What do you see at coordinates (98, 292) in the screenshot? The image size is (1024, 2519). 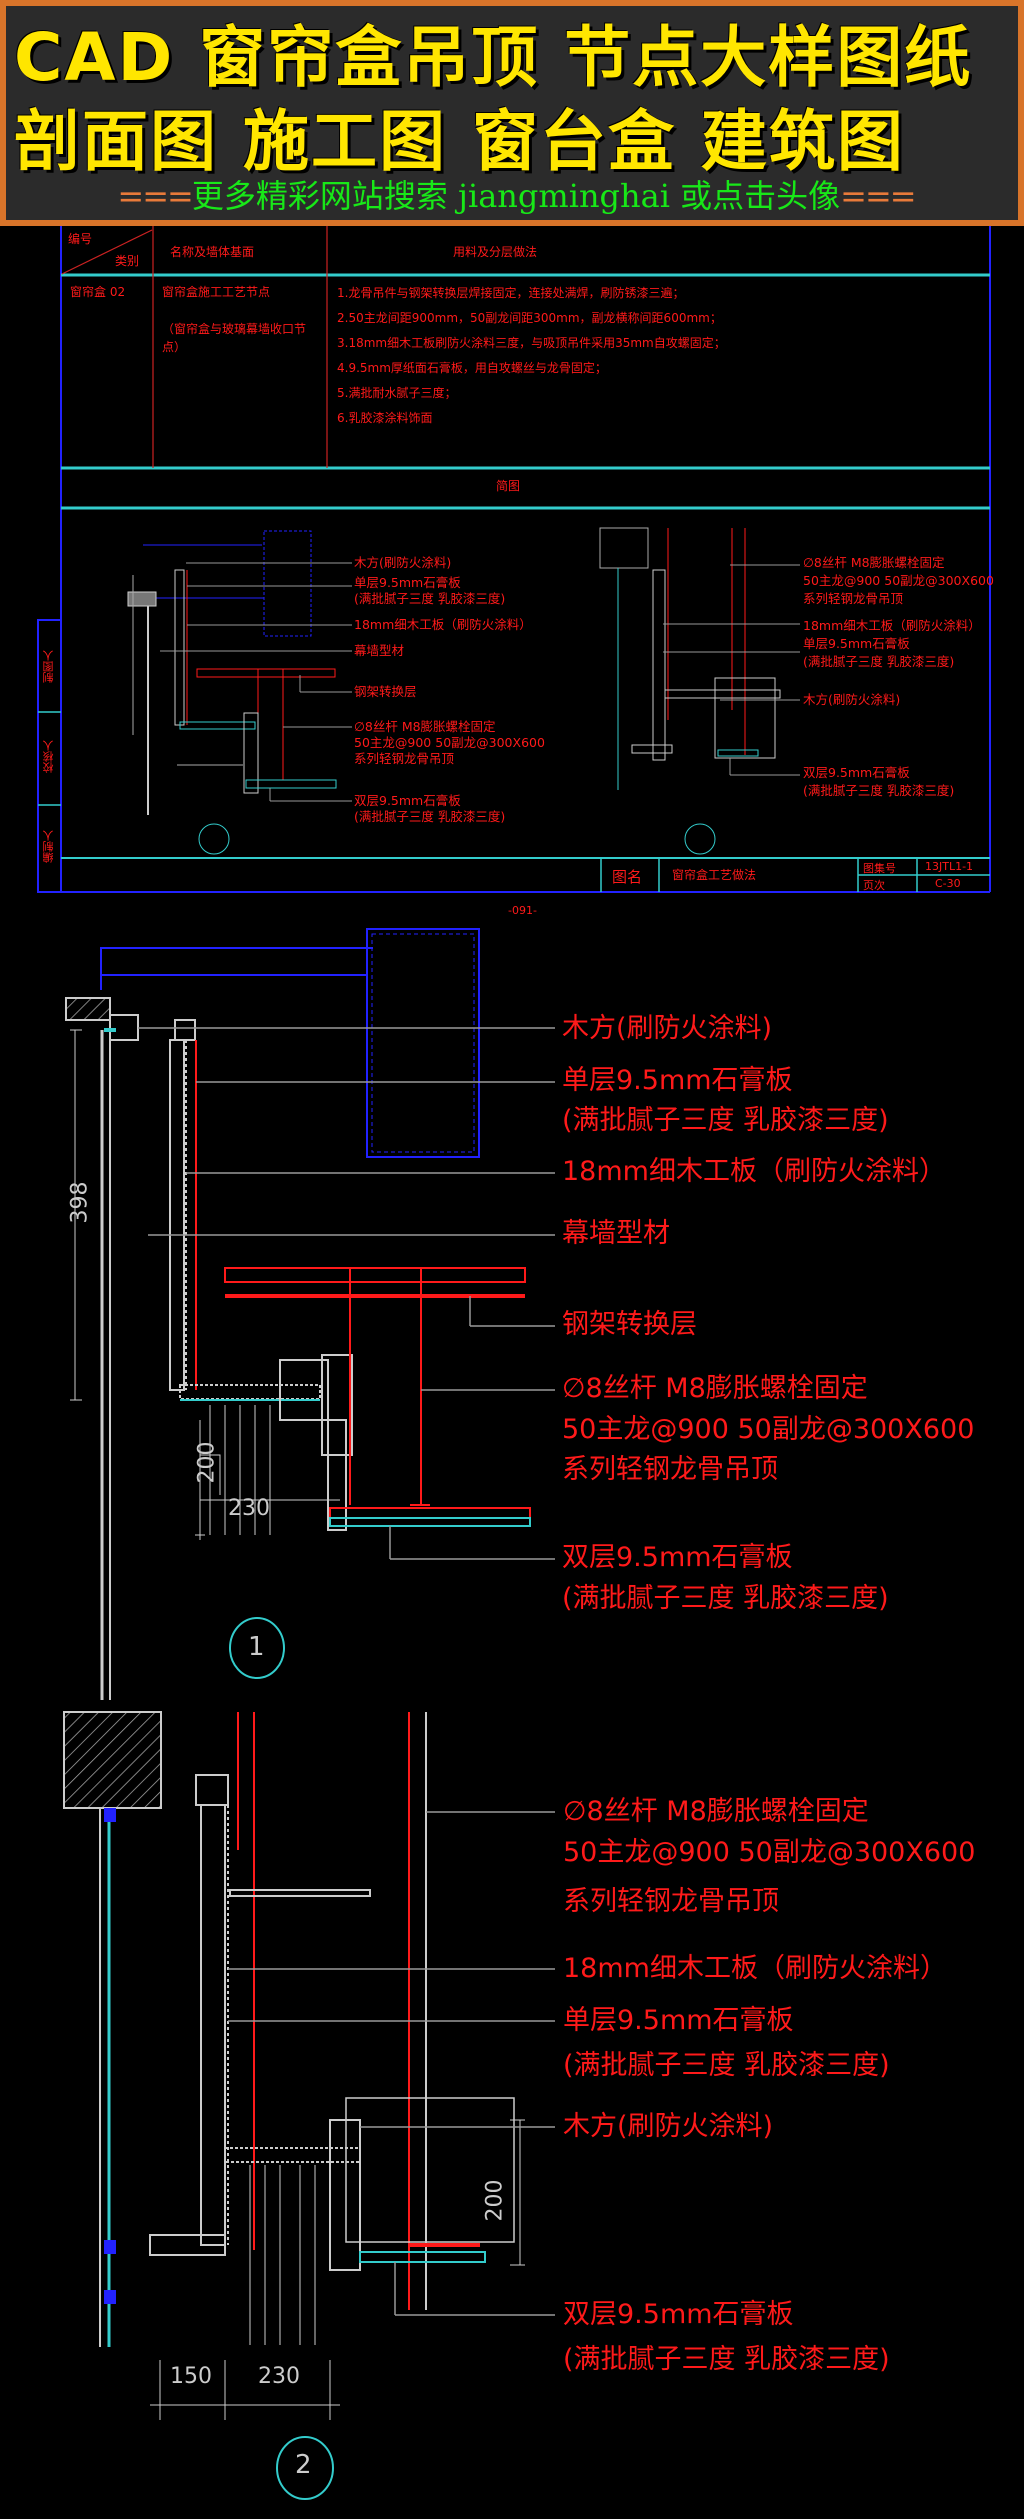 I see `row-id: 窗帘盒 02` at bounding box center [98, 292].